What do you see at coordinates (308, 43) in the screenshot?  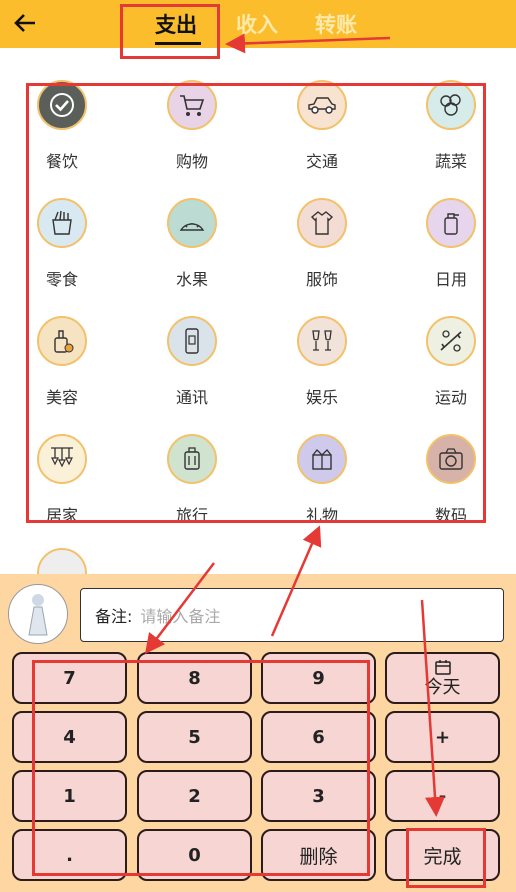 I see `arrow-to-tab` at bounding box center [308, 43].